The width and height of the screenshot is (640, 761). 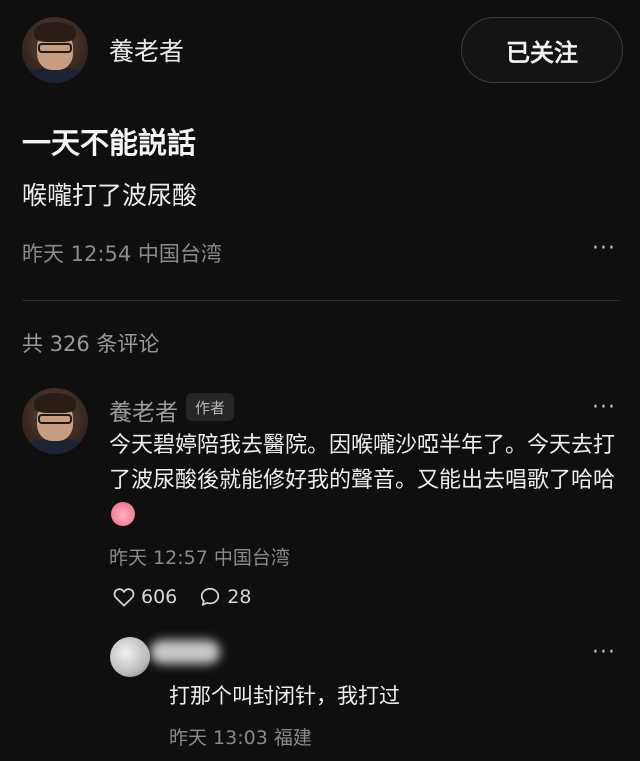 What do you see at coordinates (604, 652) in the screenshot?
I see `reply-more-icon: ···` at bounding box center [604, 652].